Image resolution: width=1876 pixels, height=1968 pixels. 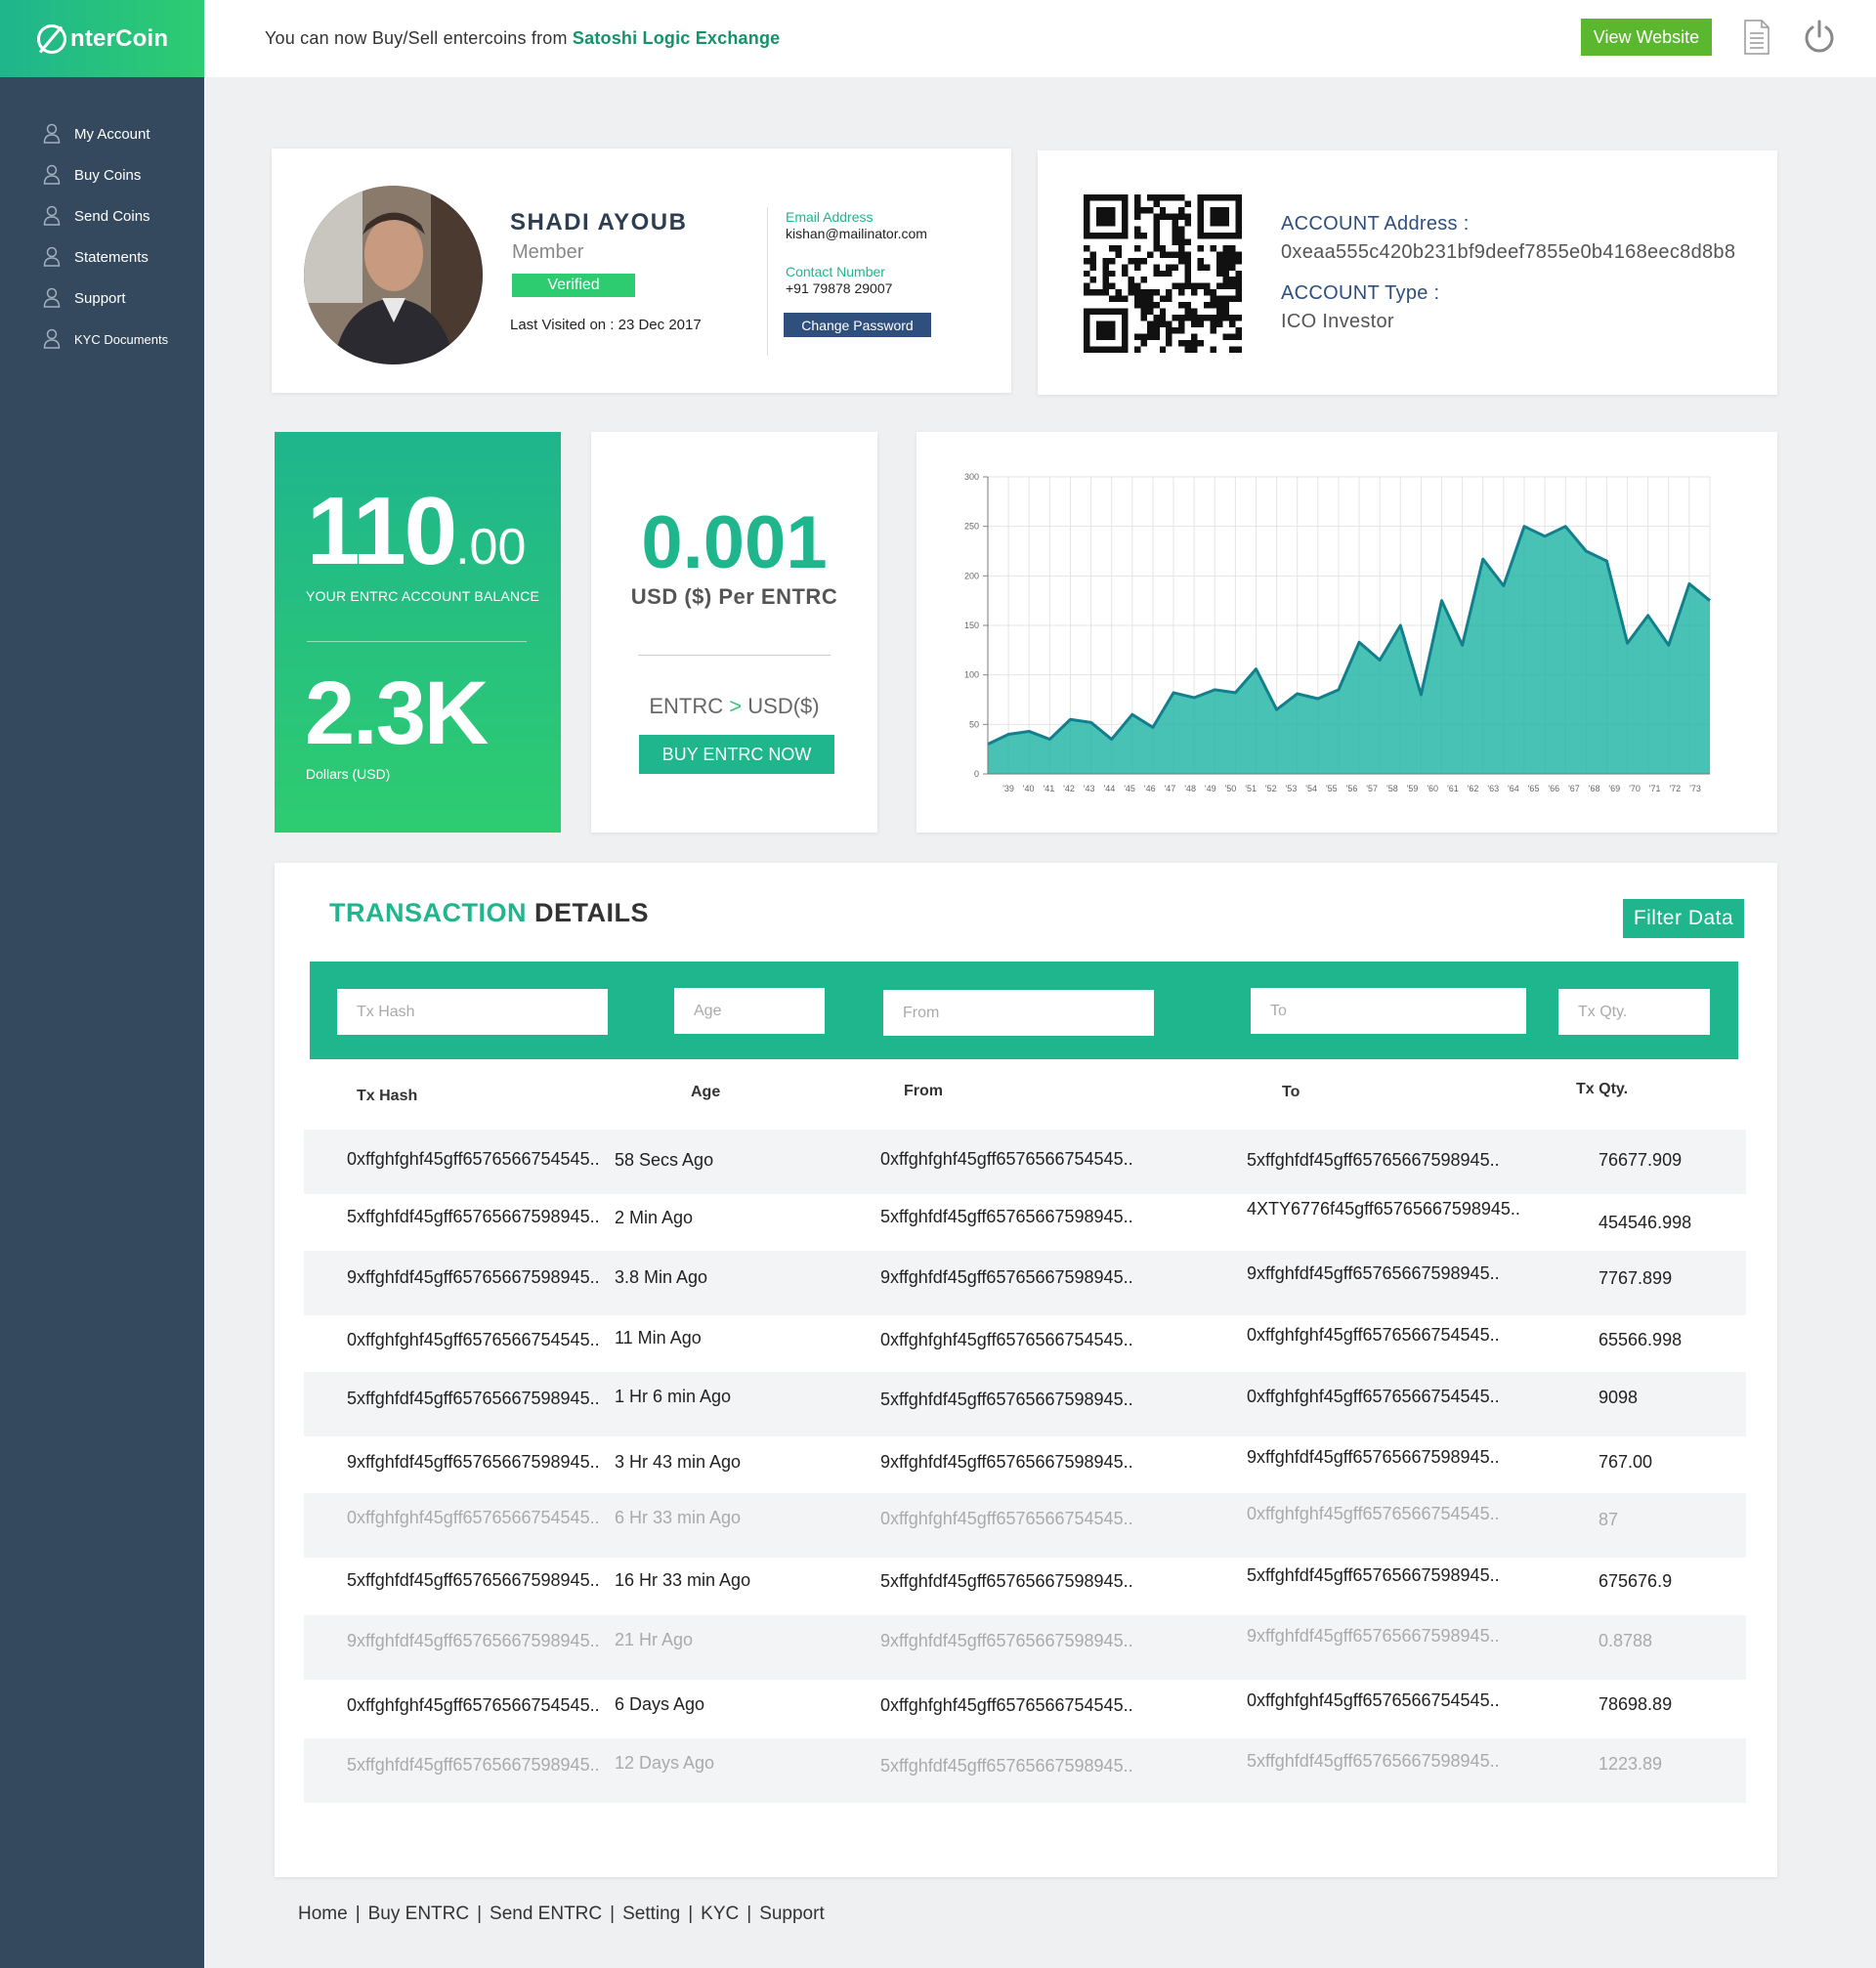 I want to click on age-cell: 3.8 Min Ago, so click(x=661, y=1277).